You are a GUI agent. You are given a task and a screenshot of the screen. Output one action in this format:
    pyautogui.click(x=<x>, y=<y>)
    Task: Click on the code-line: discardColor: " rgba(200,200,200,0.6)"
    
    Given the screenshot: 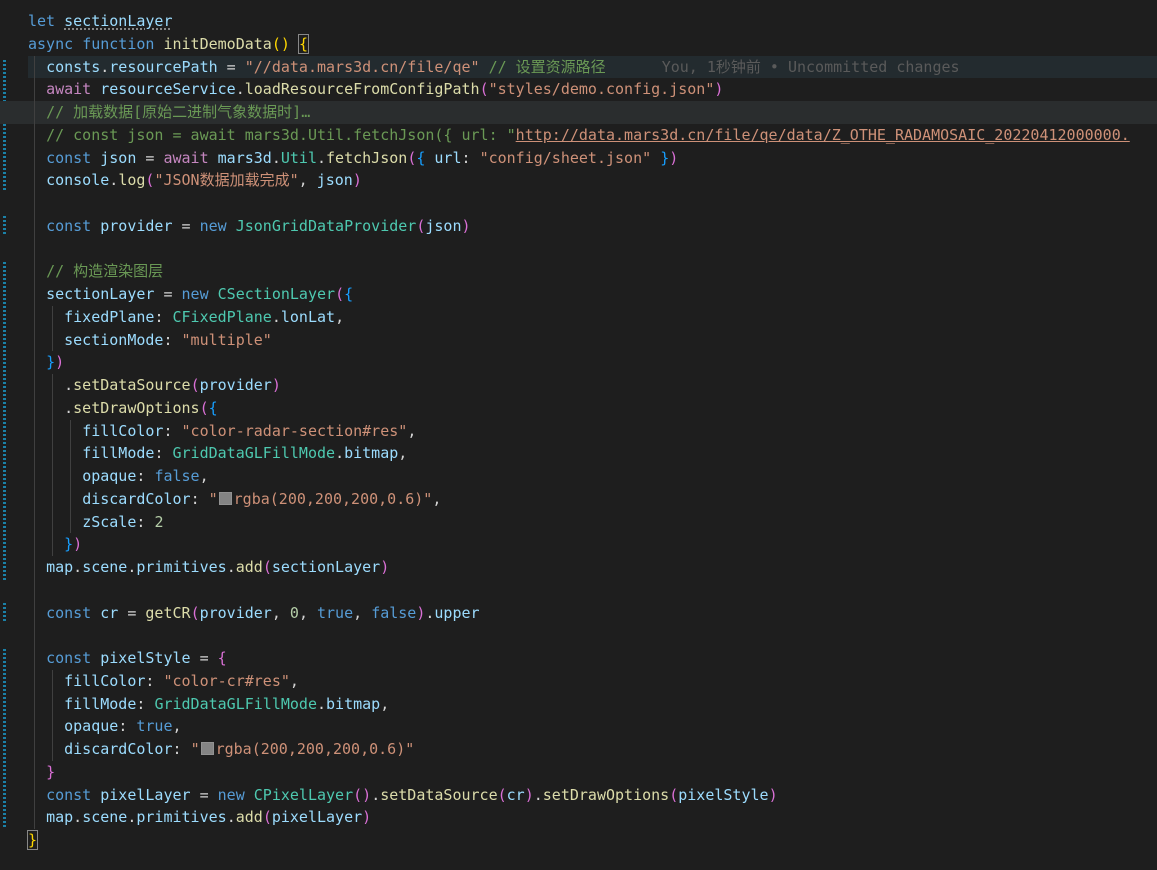 What is the action you would take?
    pyautogui.click(x=592, y=749)
    